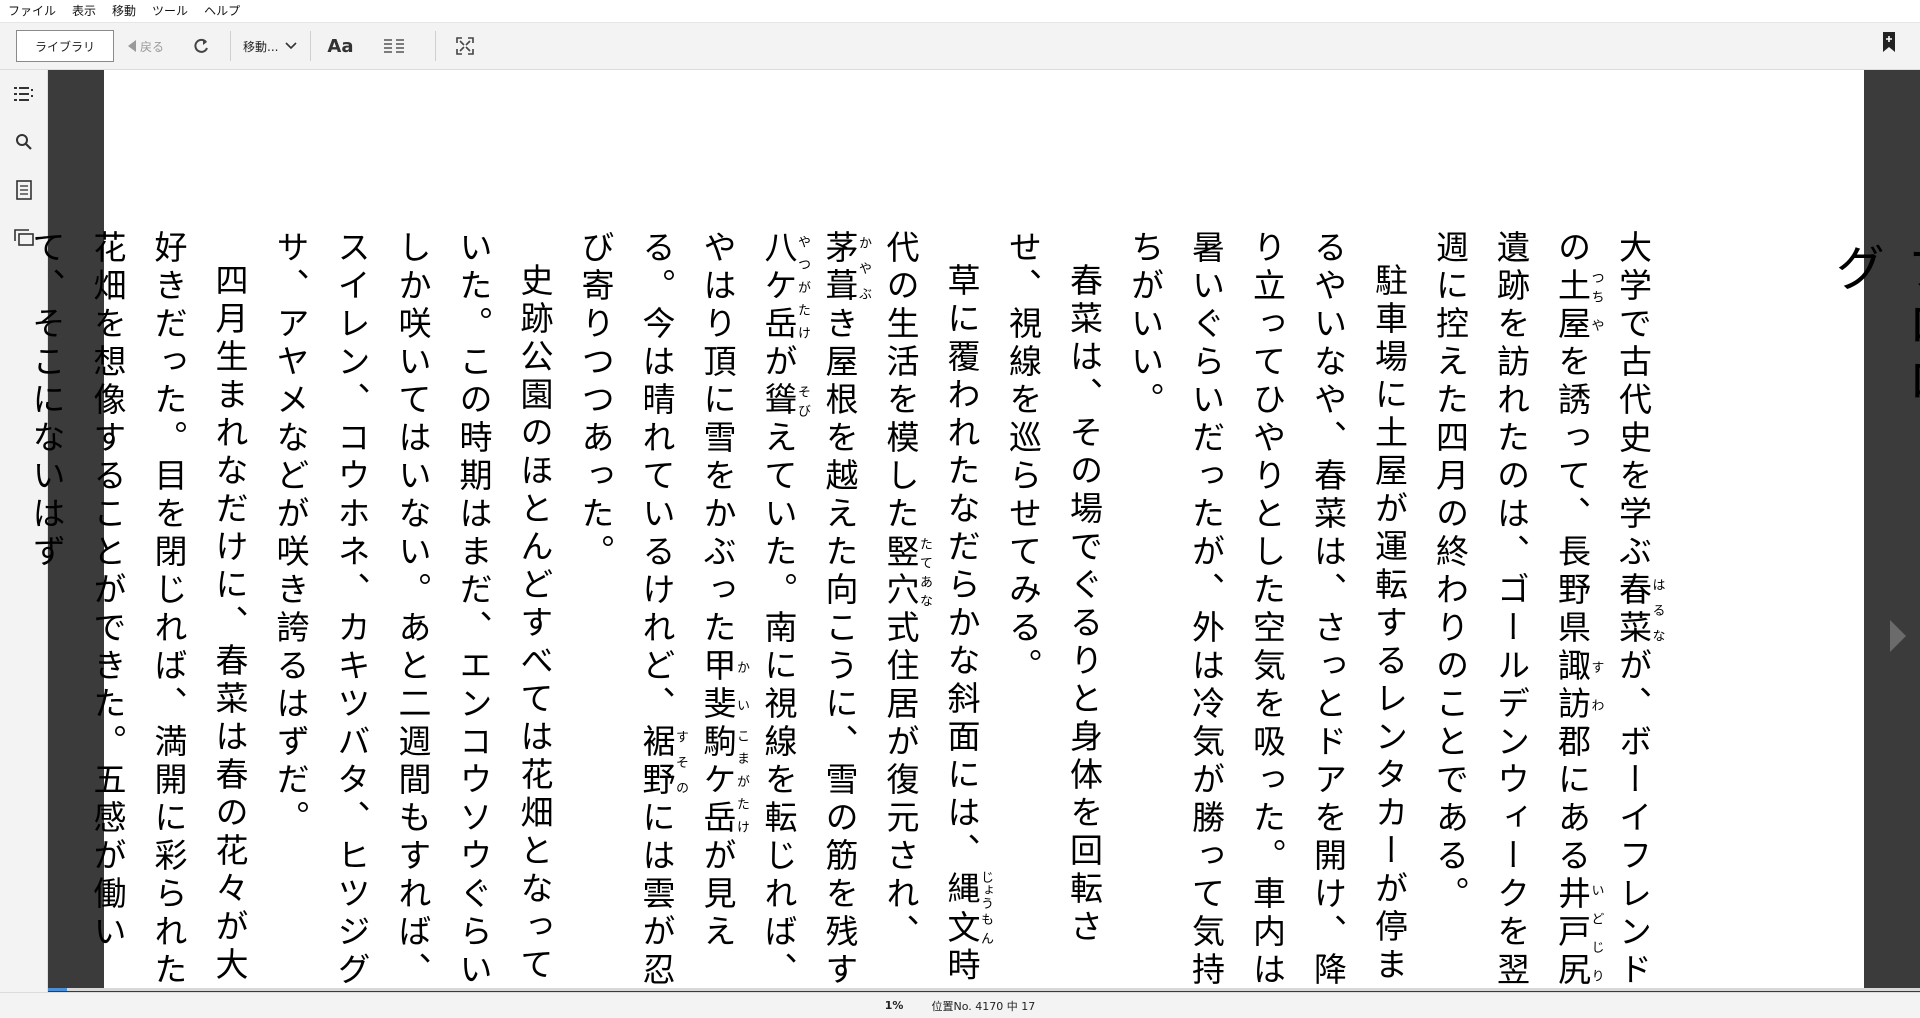 This screenshot has width=1920, height=1018. I want to click on ruby-word: 諏訪すわ, so click(1578, 686).